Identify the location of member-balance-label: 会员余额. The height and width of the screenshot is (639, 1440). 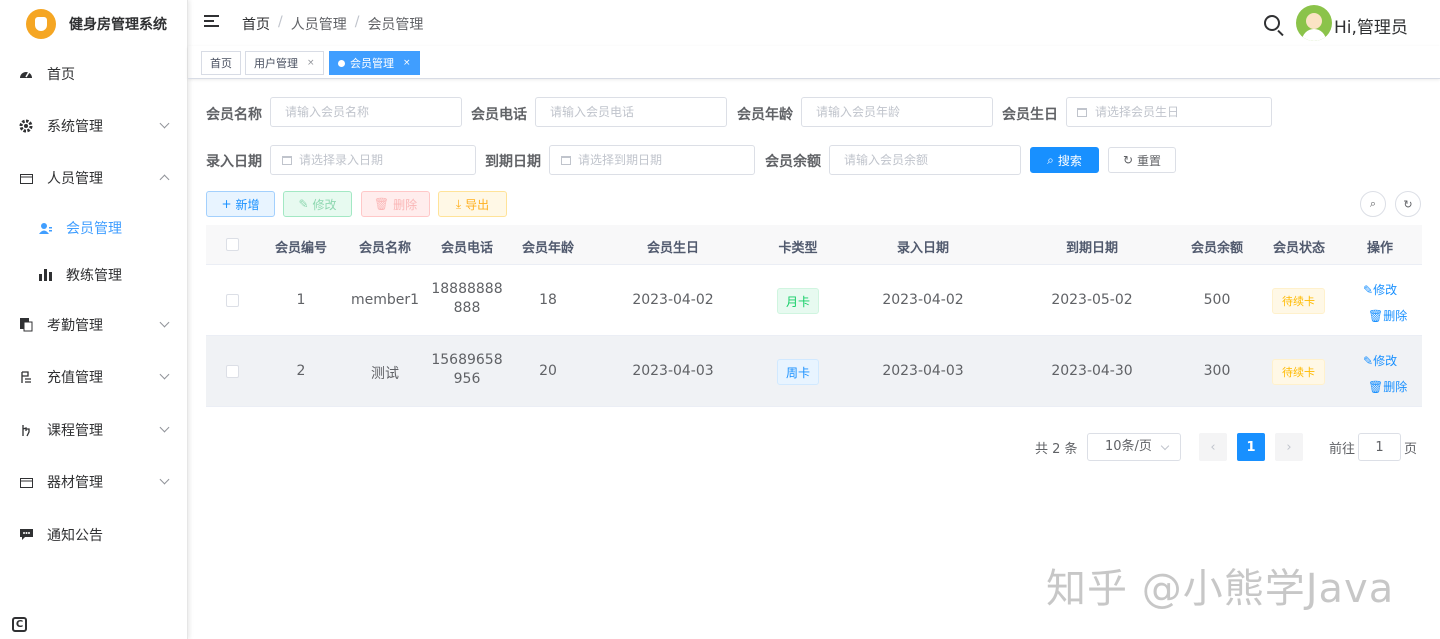
(793, 162).